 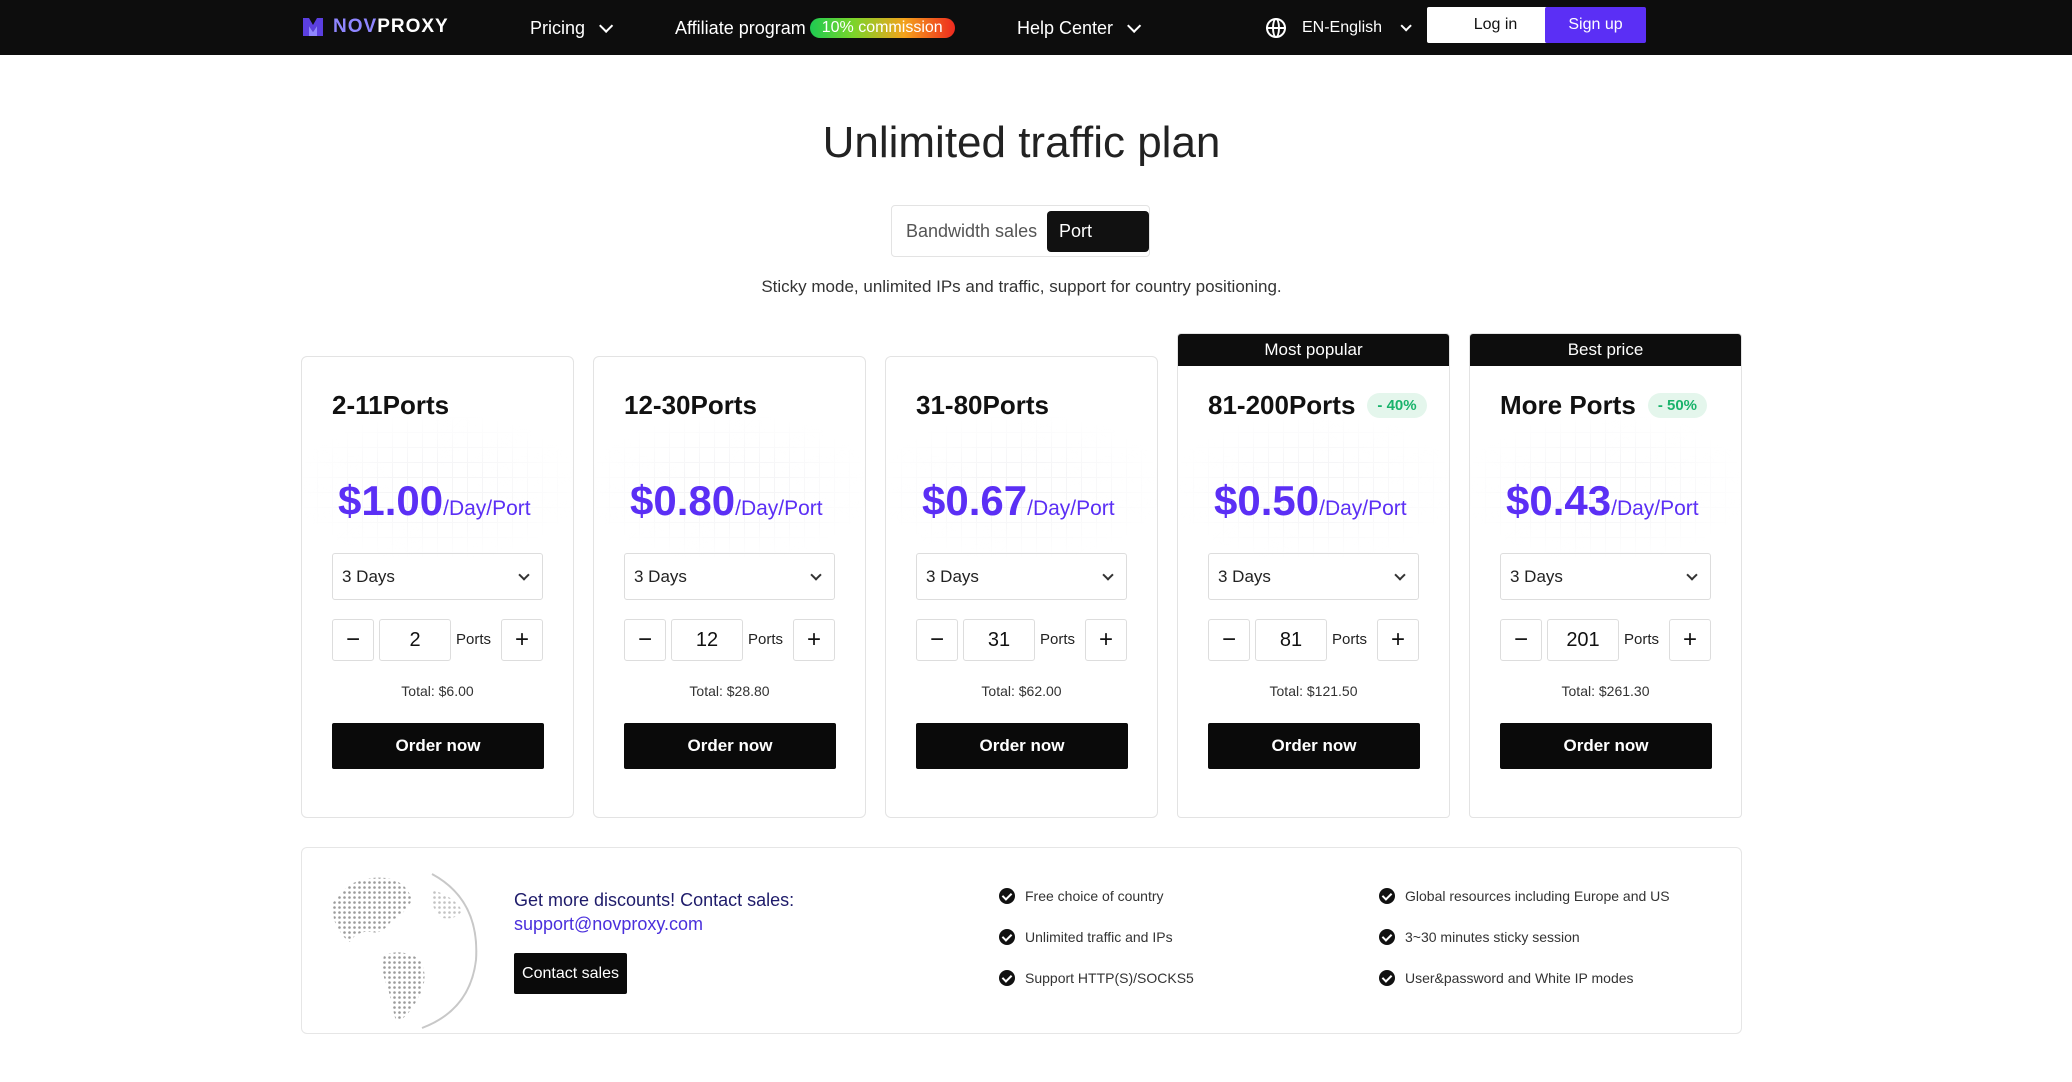 I want to click on plan-total: Total: $121.50, so click(x=1313, y=691).